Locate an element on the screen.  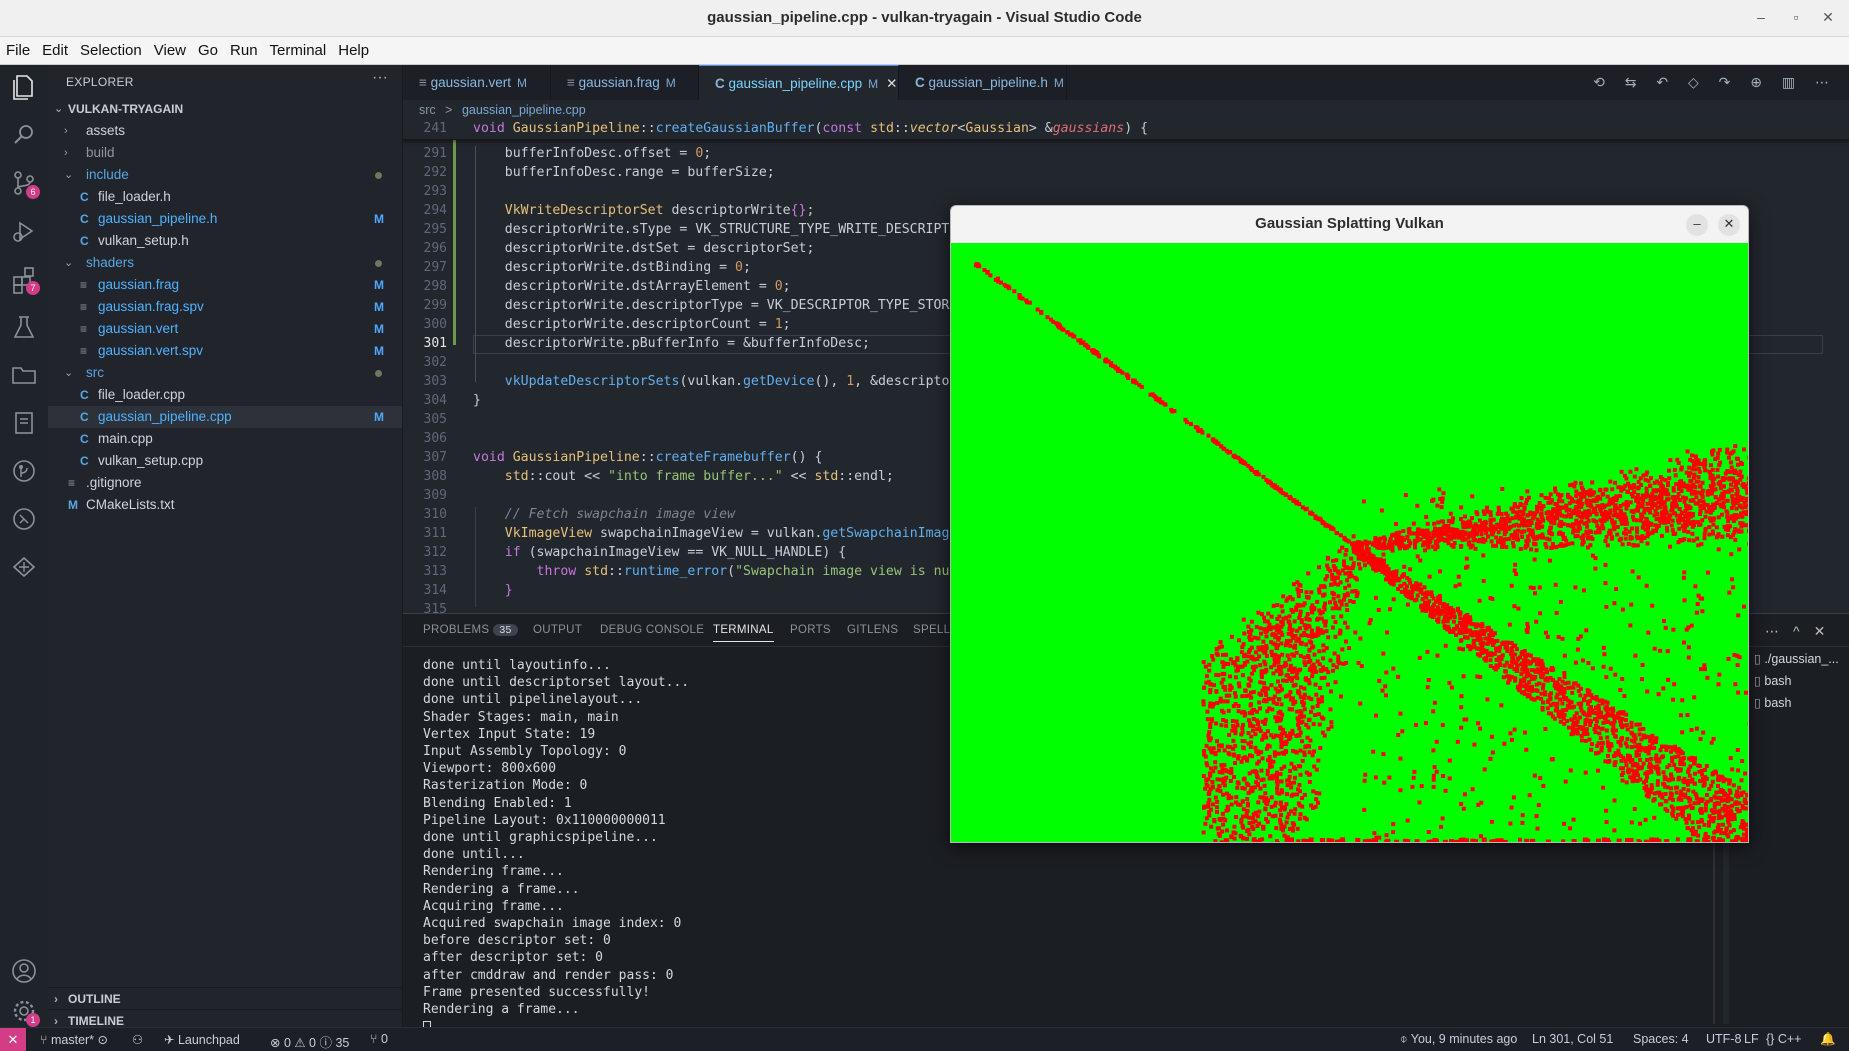
gitlens-icon is located at coordinates (24, 471).